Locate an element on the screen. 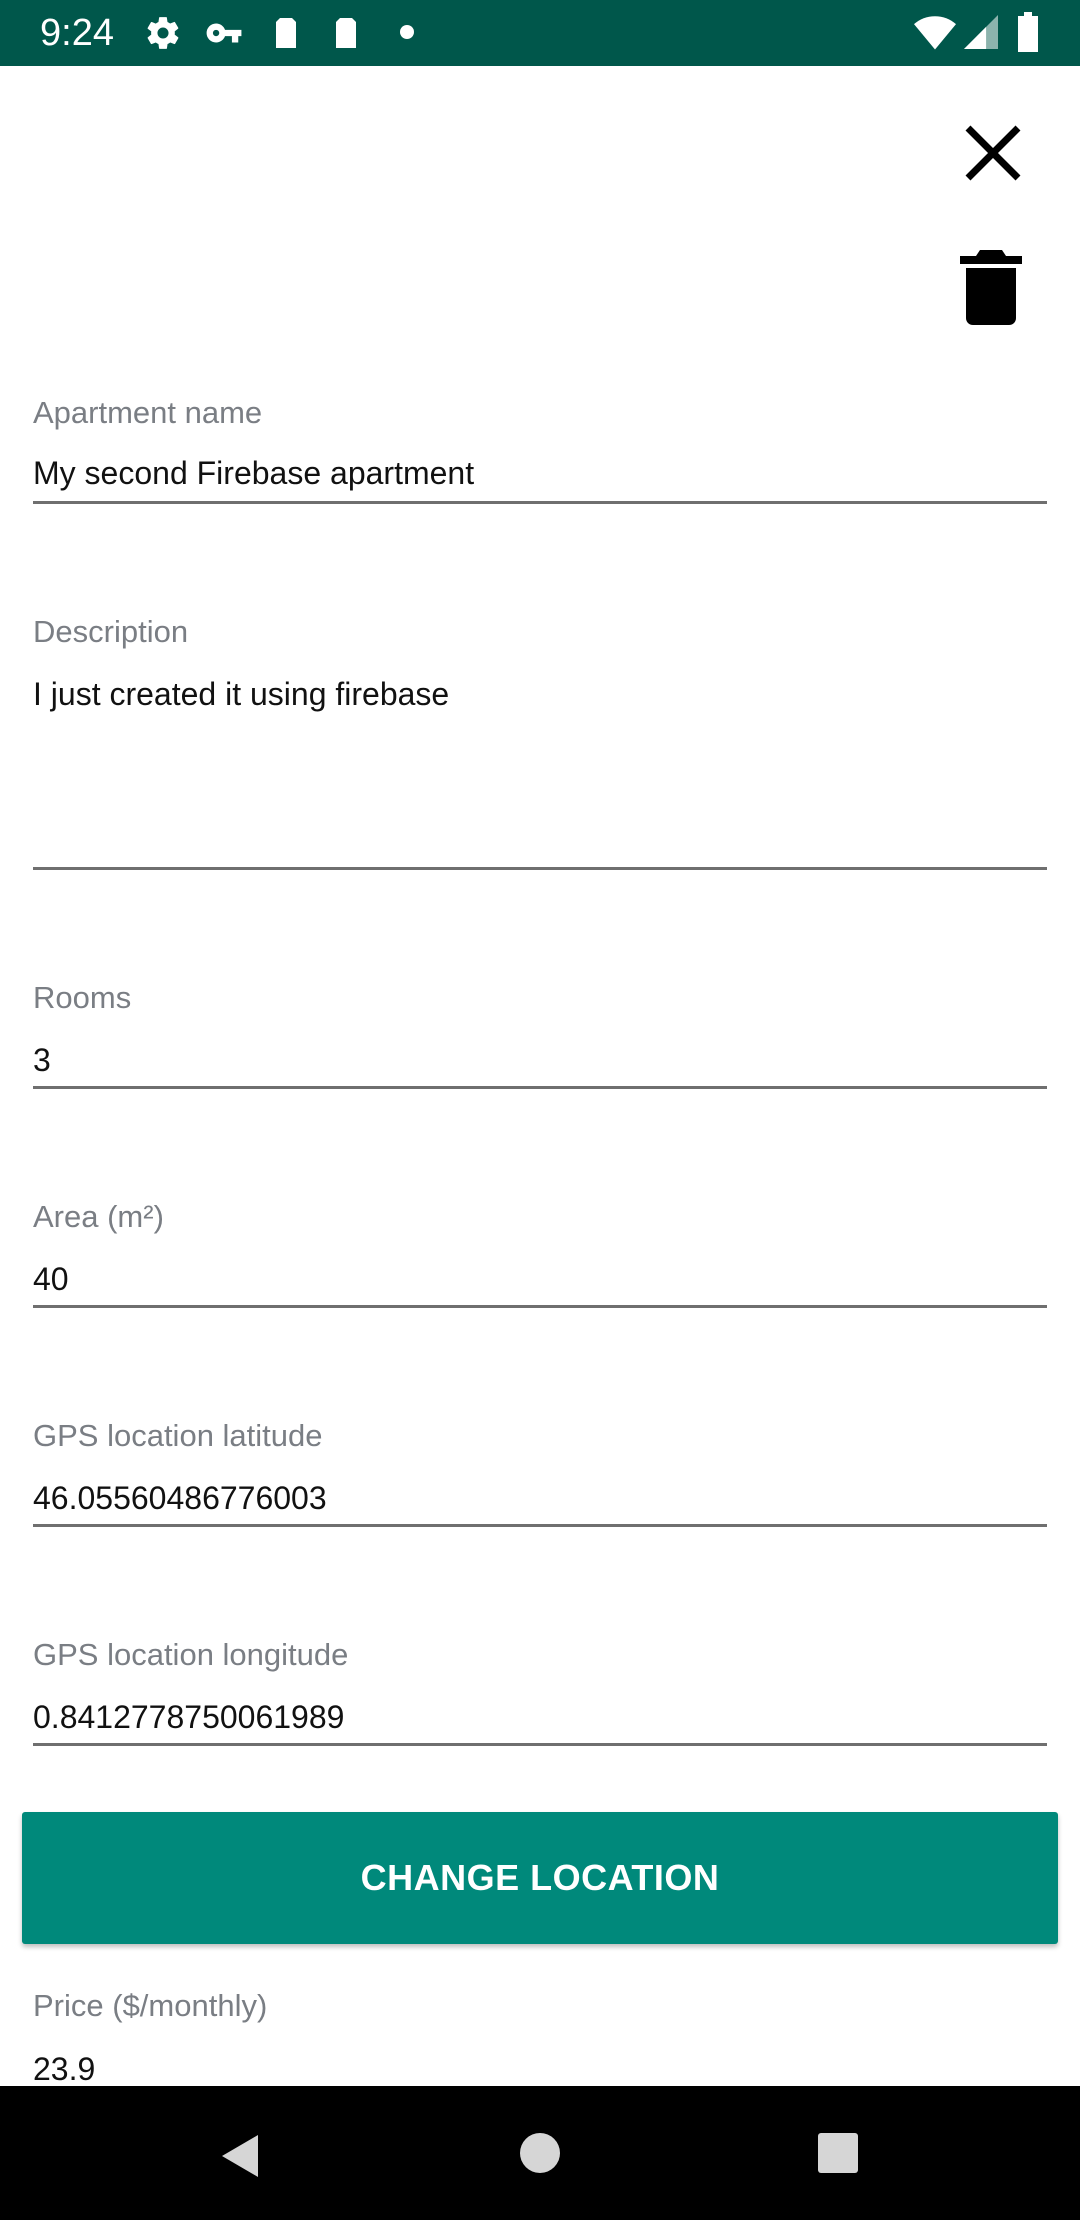 Image resolution: width=1080 pixels, height=2220 pixels. navigation-bar is located at coordinates (540, 2153).